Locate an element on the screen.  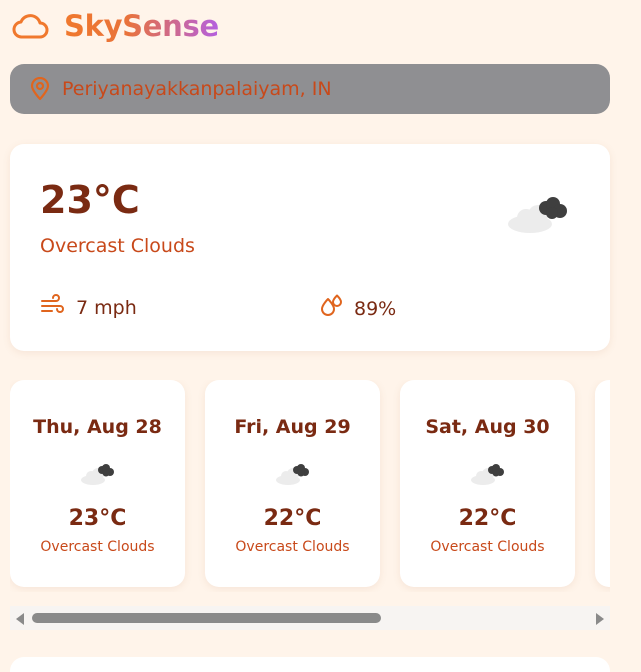
scrollbar-thumb is located at coordinates (206, 618).